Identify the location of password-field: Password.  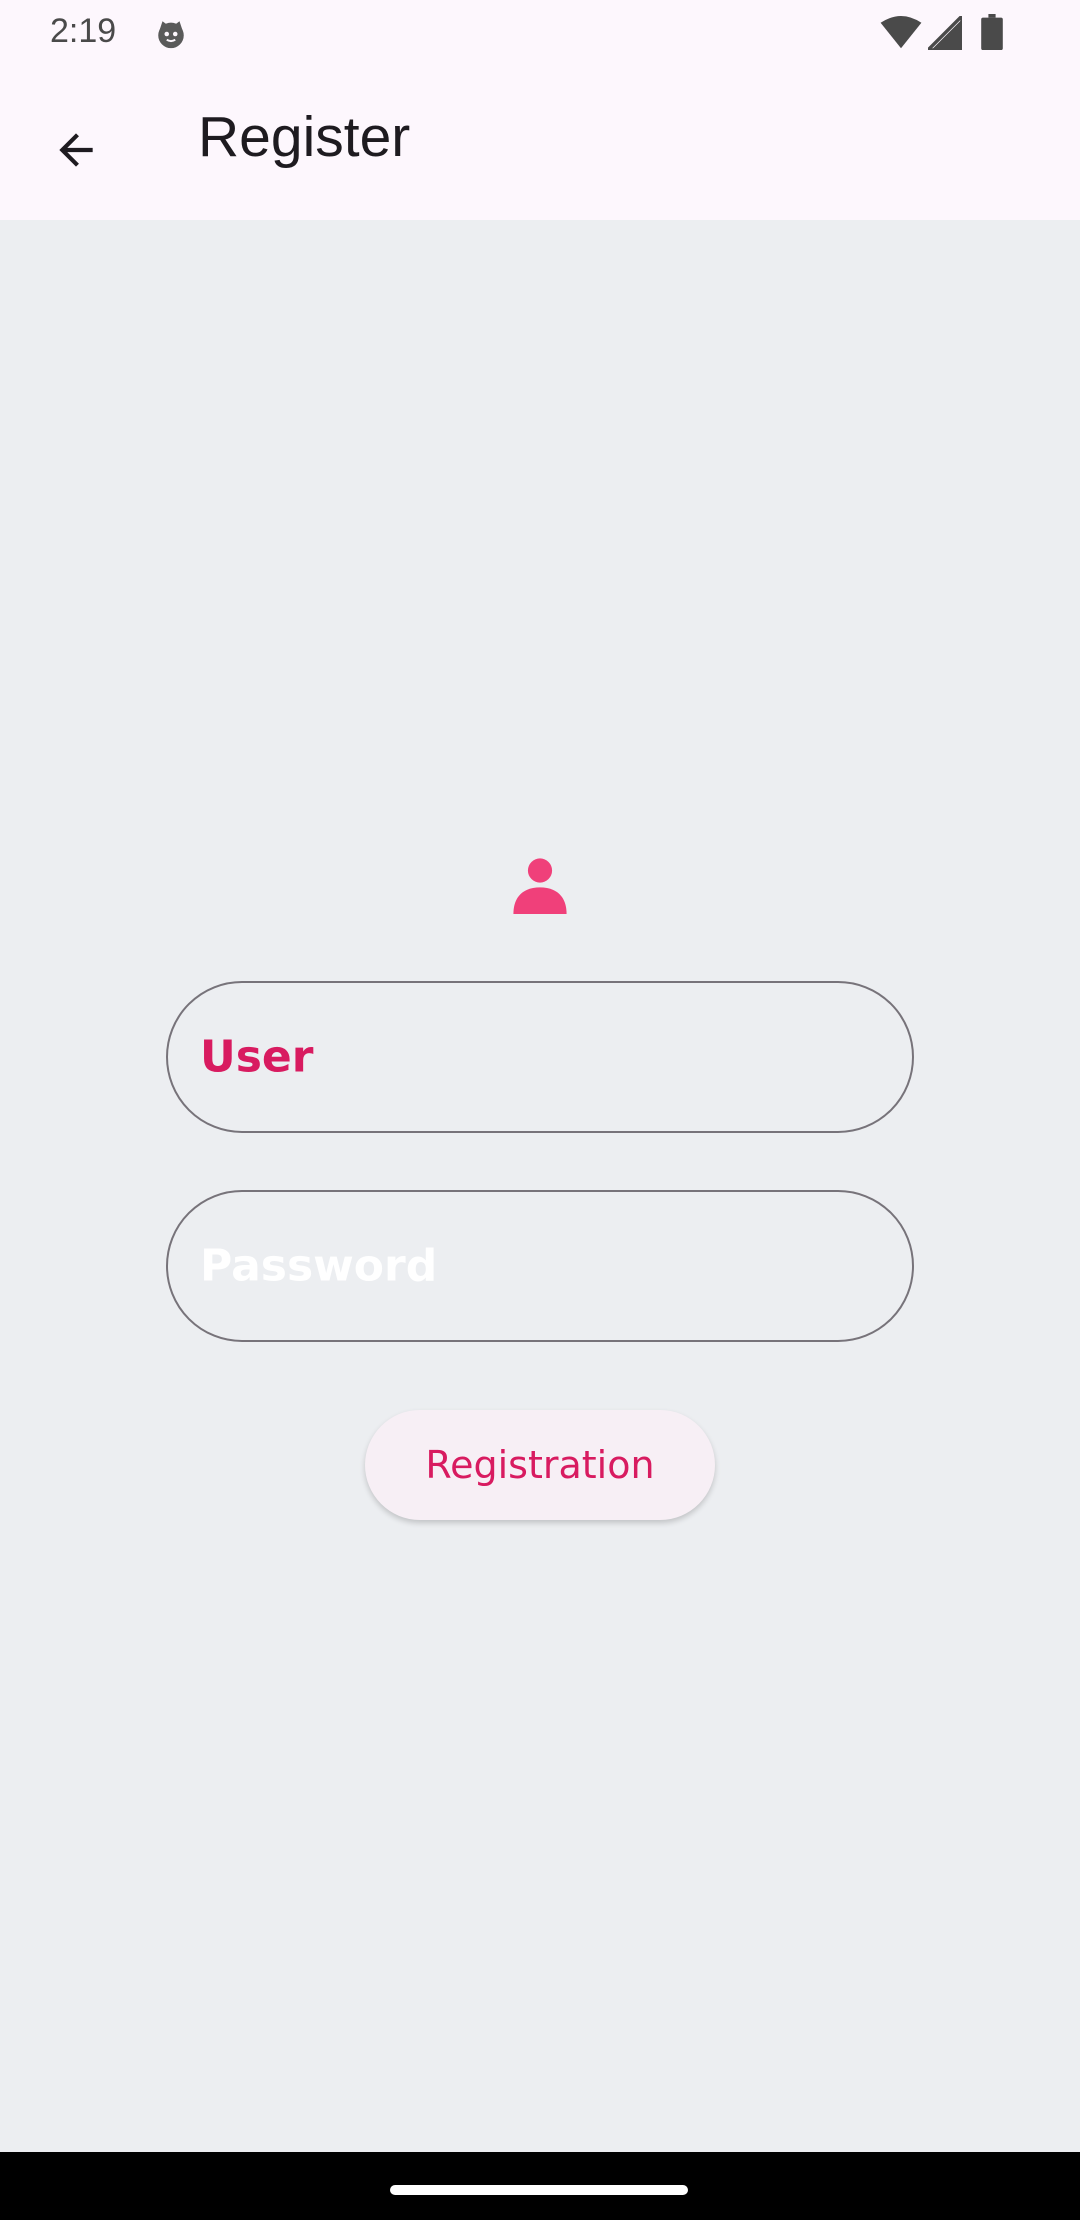
(540, 1266).